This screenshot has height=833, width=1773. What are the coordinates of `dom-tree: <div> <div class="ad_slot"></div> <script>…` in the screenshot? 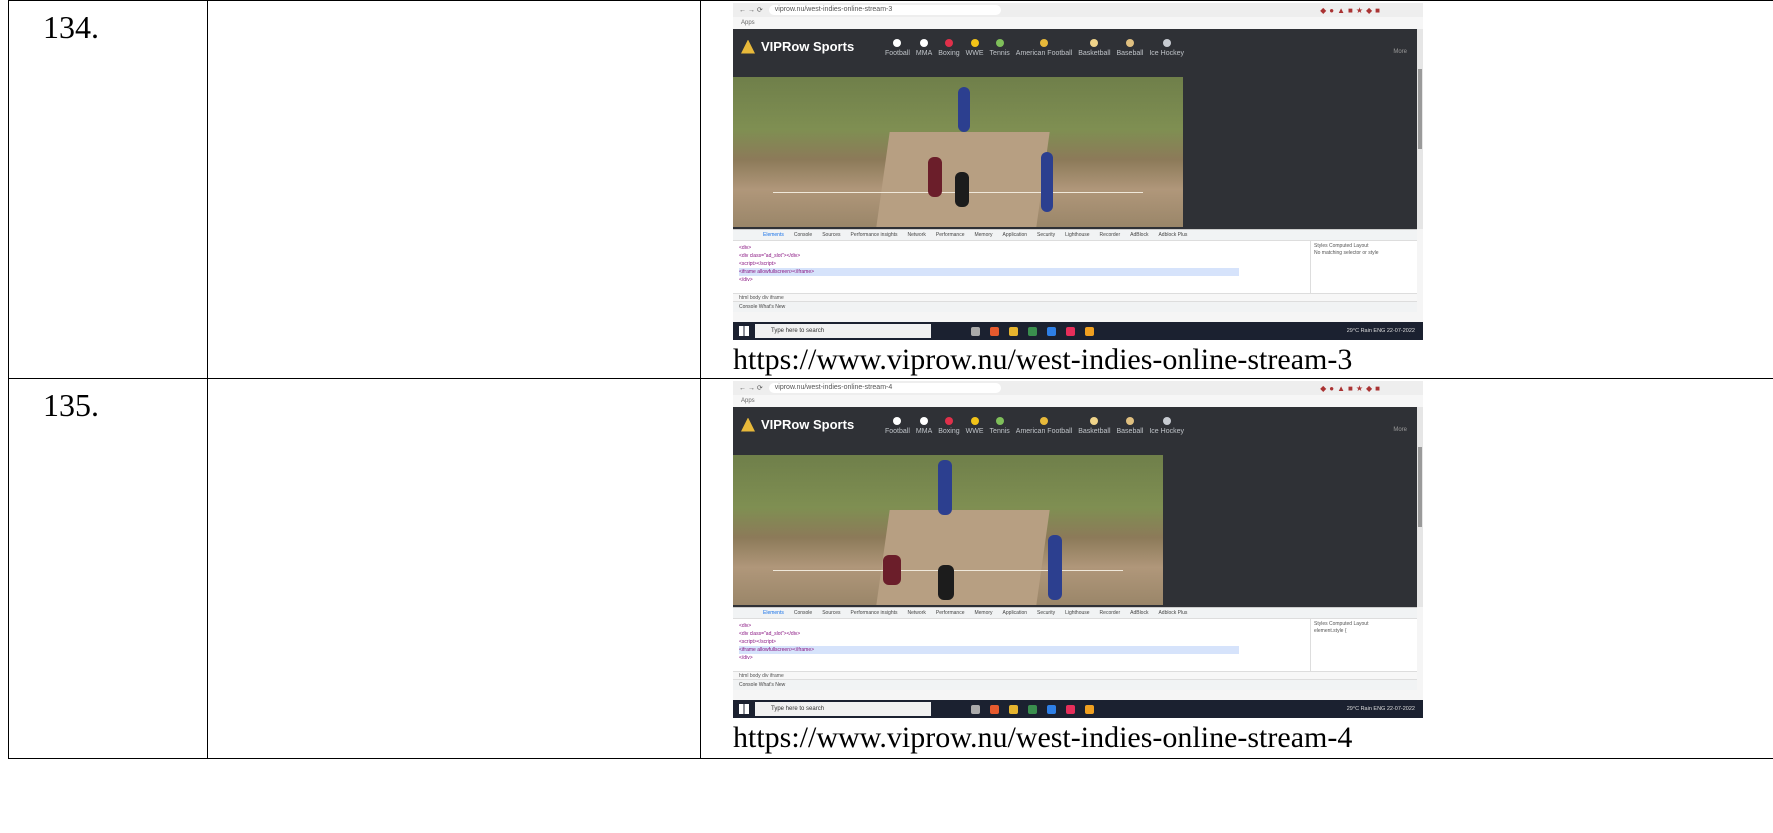 It's located at (989, 642).